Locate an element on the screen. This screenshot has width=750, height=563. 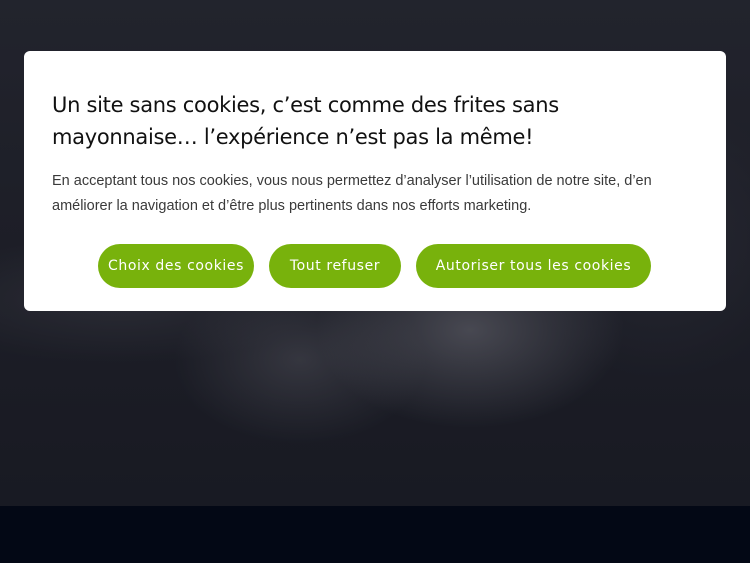
cookie-choice-button: Choix des cookies is located at coordinates (176, 266).